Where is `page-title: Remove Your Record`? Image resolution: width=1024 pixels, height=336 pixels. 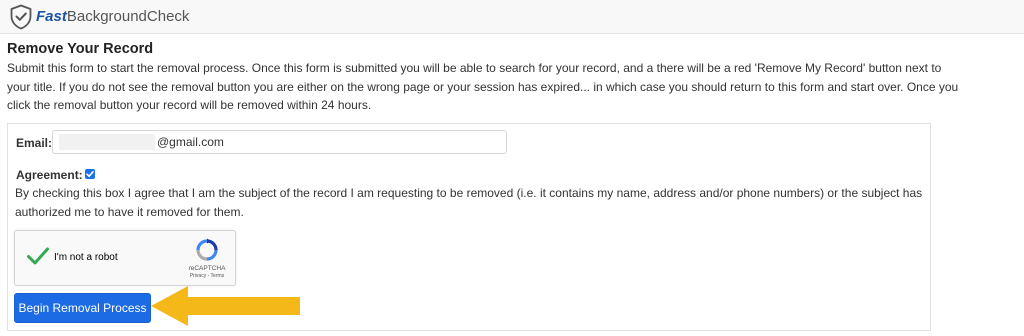
page-title: Remove Your Record is located at coordinates (80, 49).